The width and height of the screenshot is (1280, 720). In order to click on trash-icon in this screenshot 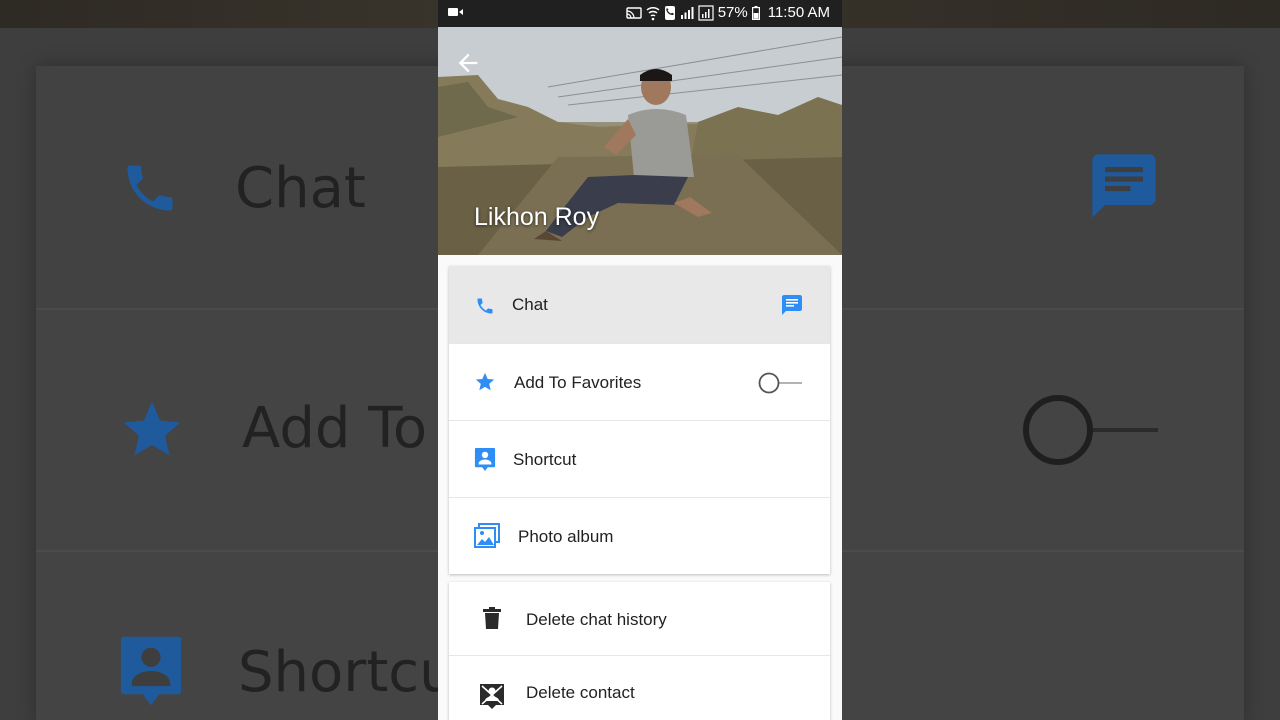, I will do `click(492, 618)`.